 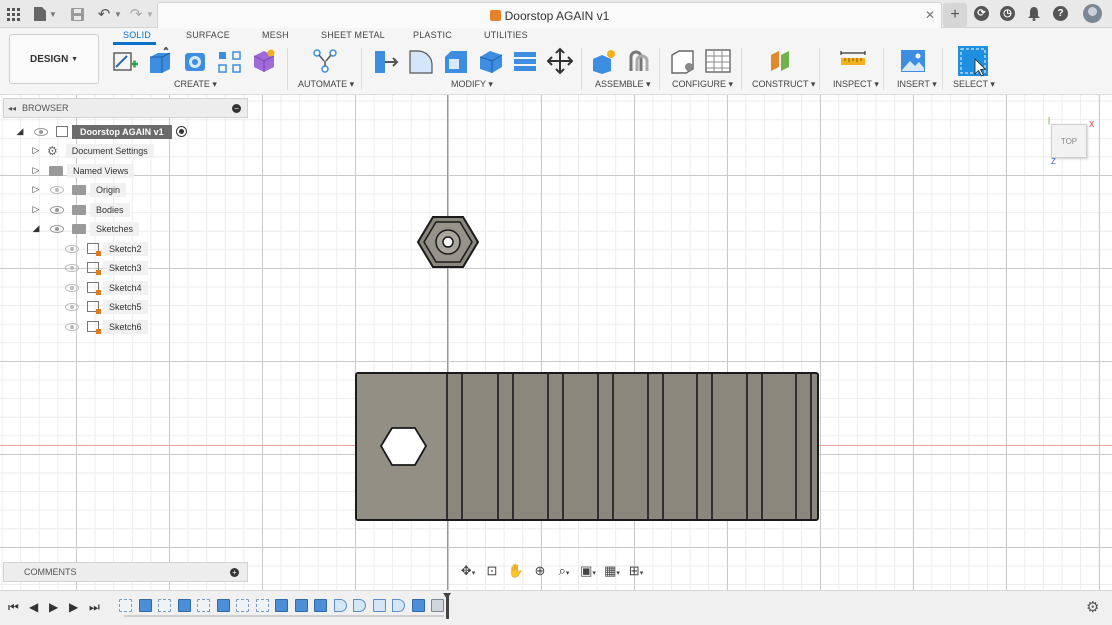 What do you see at coordinates (136, 14) in the screenshot?
I see `redo-icon: ↷` at bounding box center [136, 14].